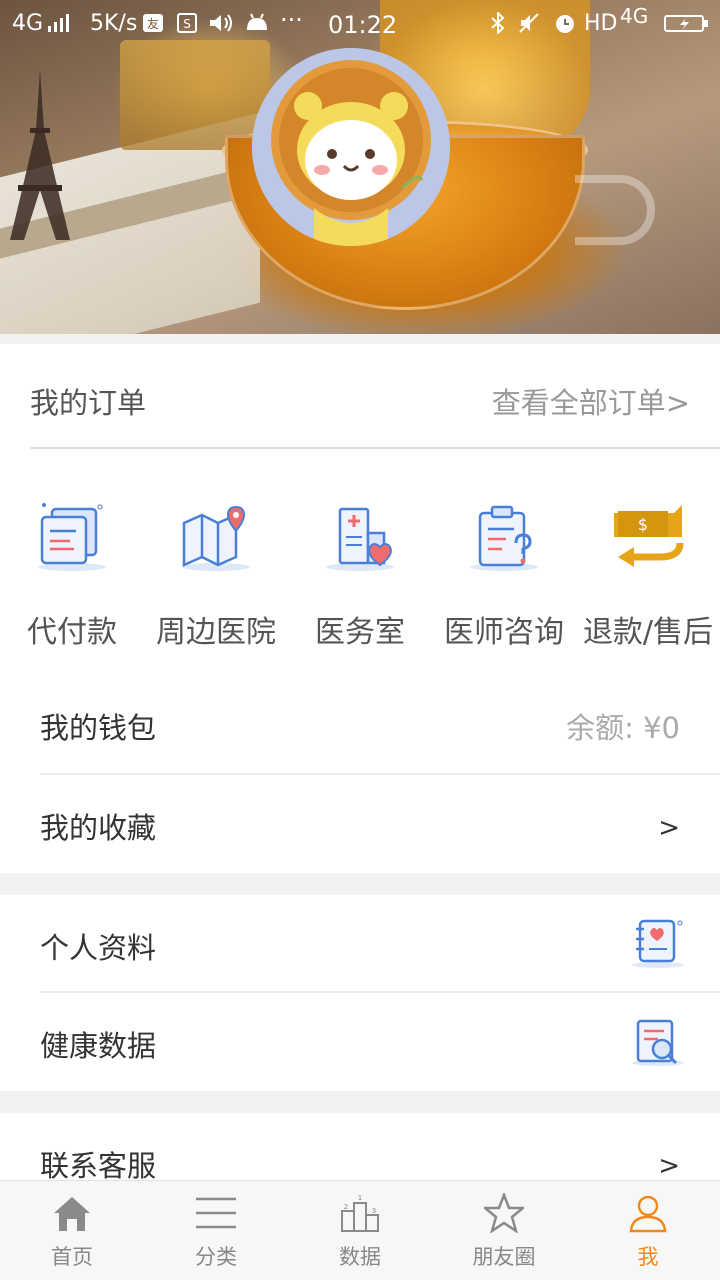  I want to click on shortcut-label: 周边医院, so click(216, 632).